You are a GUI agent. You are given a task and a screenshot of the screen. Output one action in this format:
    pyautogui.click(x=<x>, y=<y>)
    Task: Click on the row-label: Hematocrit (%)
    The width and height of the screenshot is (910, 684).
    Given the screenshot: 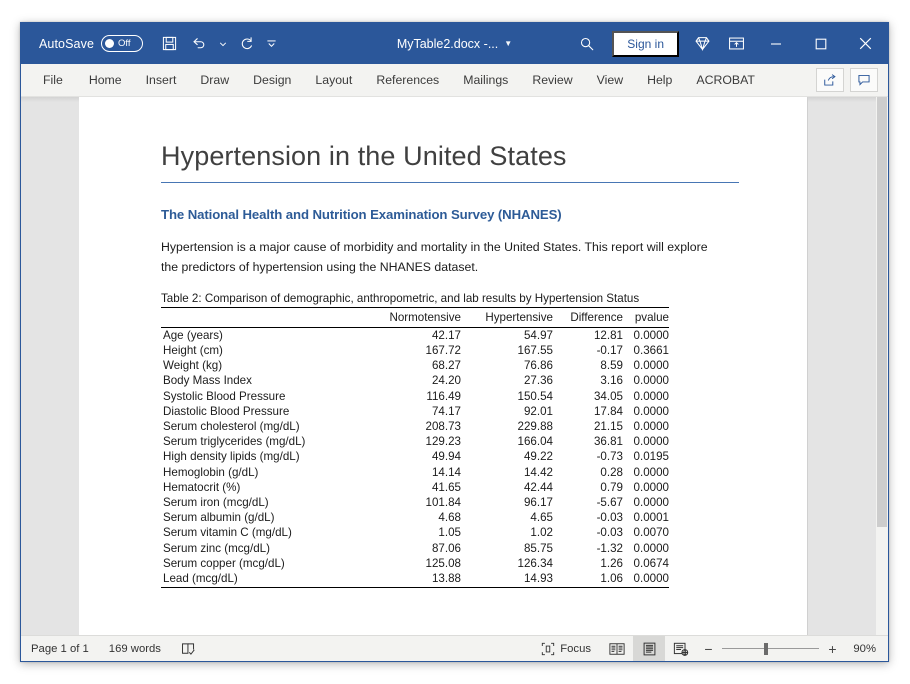 What is the action you would take?
    pyautogui.click(x=202, y=487)
    